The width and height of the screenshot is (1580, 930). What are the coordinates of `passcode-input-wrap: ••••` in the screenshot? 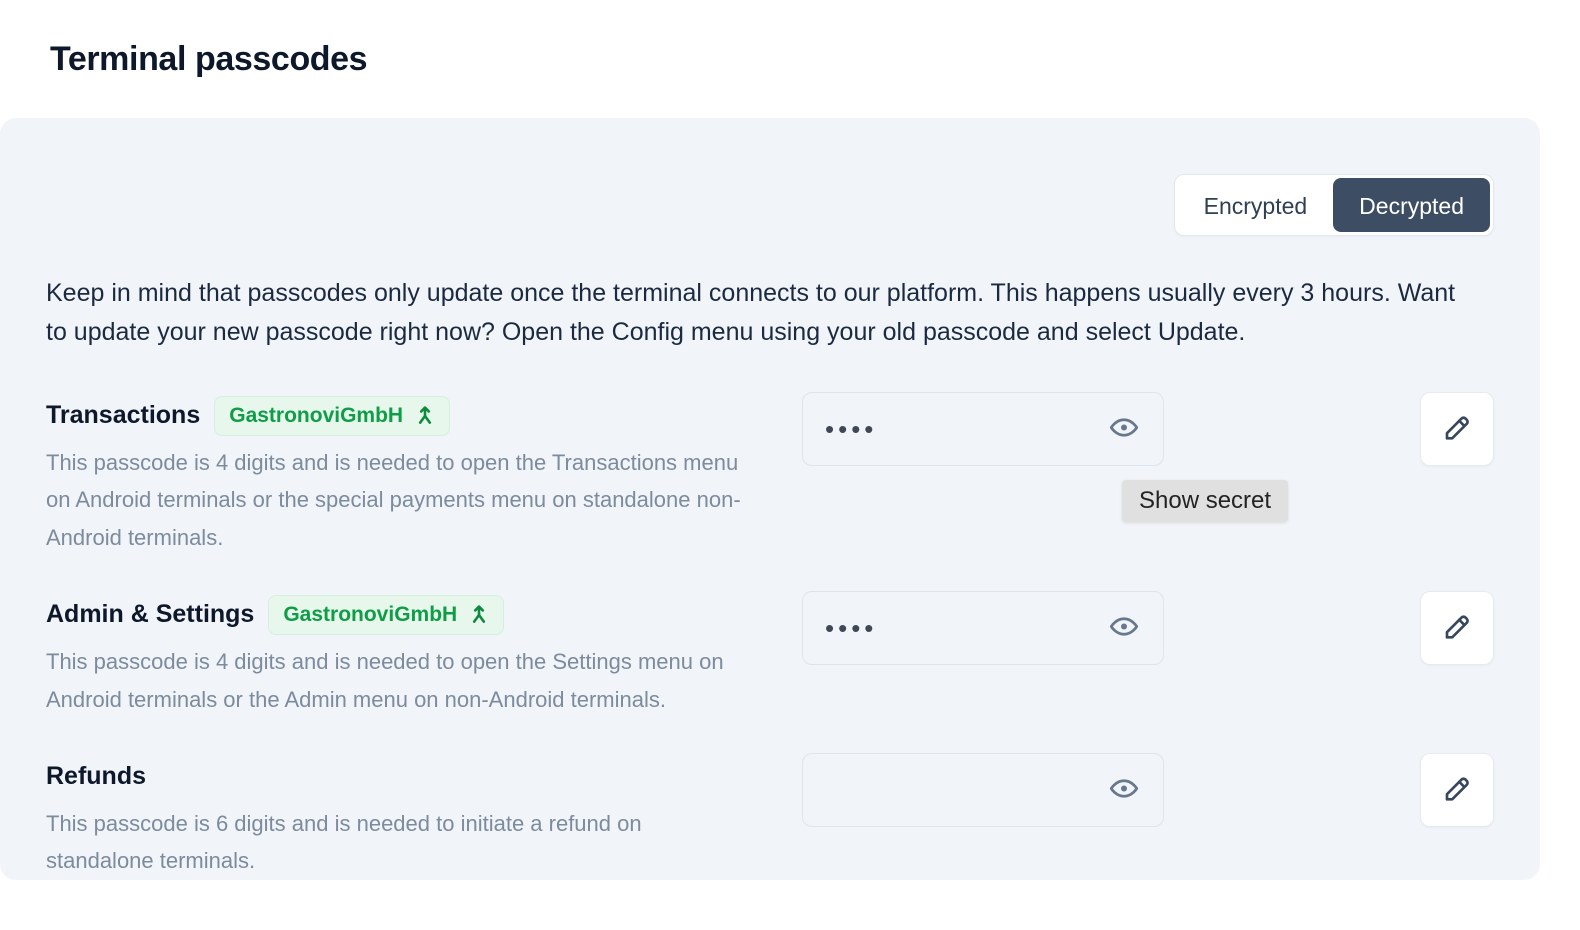 It's located at (983, 627).